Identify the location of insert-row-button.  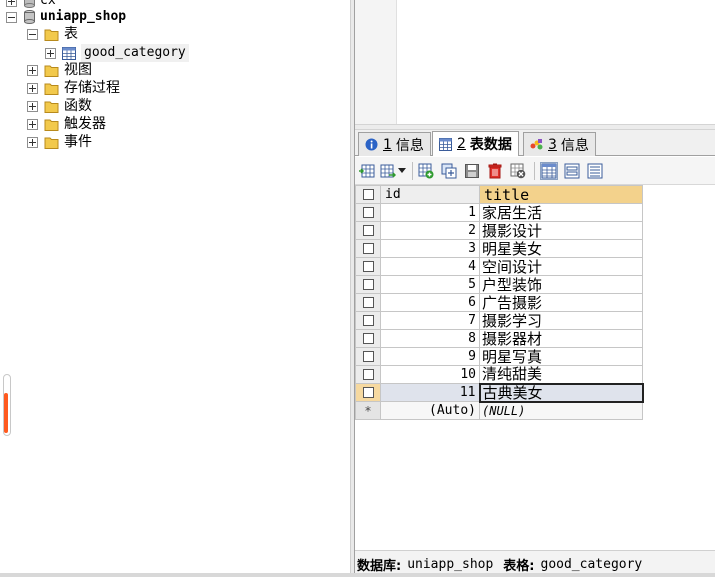
(367, 171).